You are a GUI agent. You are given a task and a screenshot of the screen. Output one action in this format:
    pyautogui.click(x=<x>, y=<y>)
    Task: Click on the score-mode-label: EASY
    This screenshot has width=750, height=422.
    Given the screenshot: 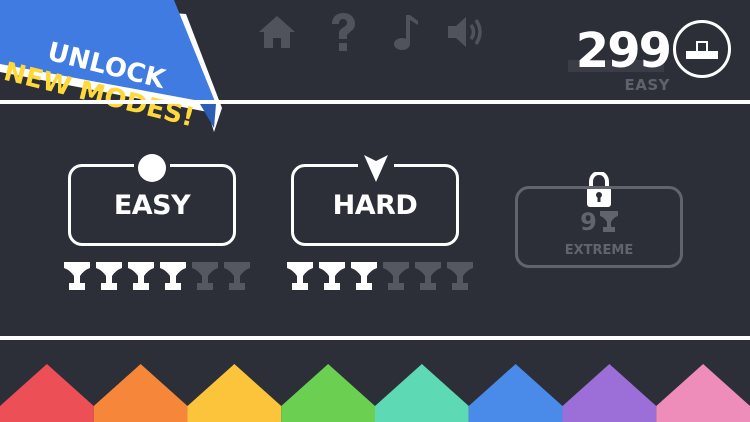 What is the action you would take?
    pyautogui.click(x=647, y=85)
    